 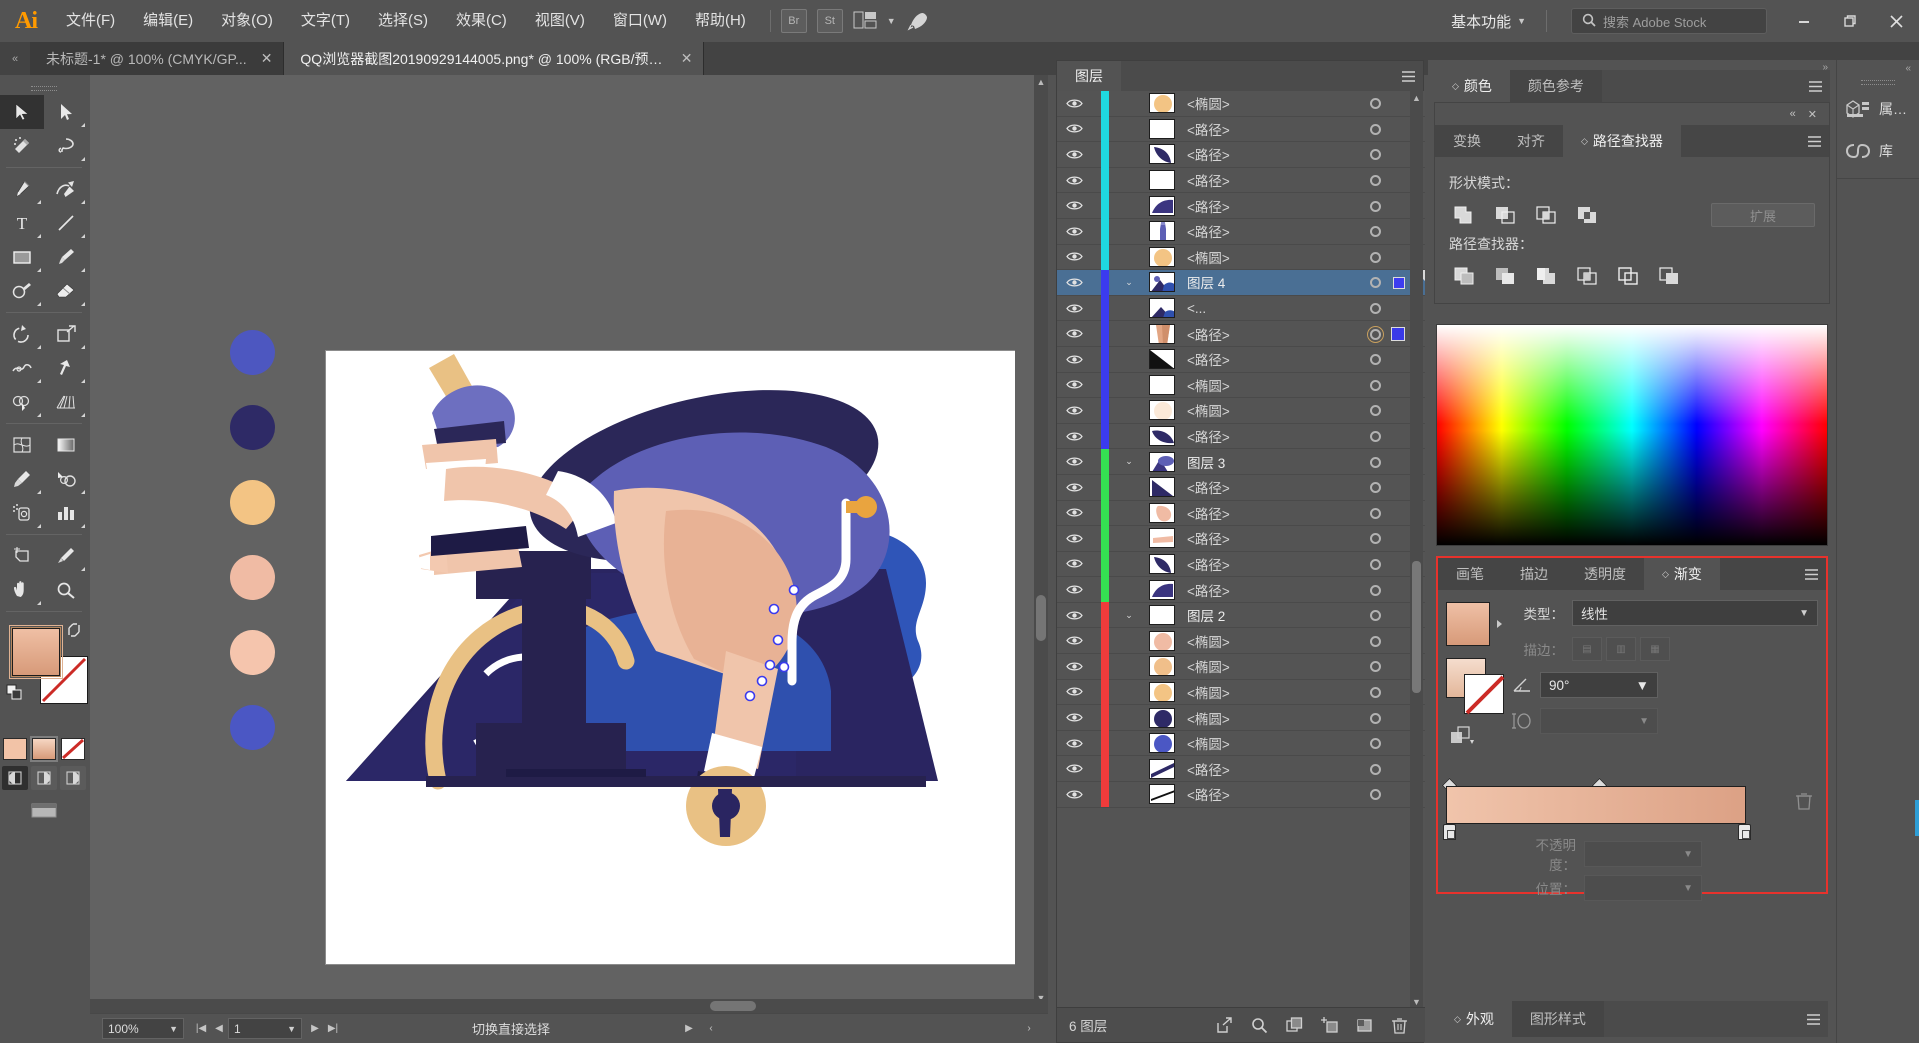 What do you see at coordinates (66, 291) in the screenshot?
I see `eraser-tool` at bounding box center [66, 291].